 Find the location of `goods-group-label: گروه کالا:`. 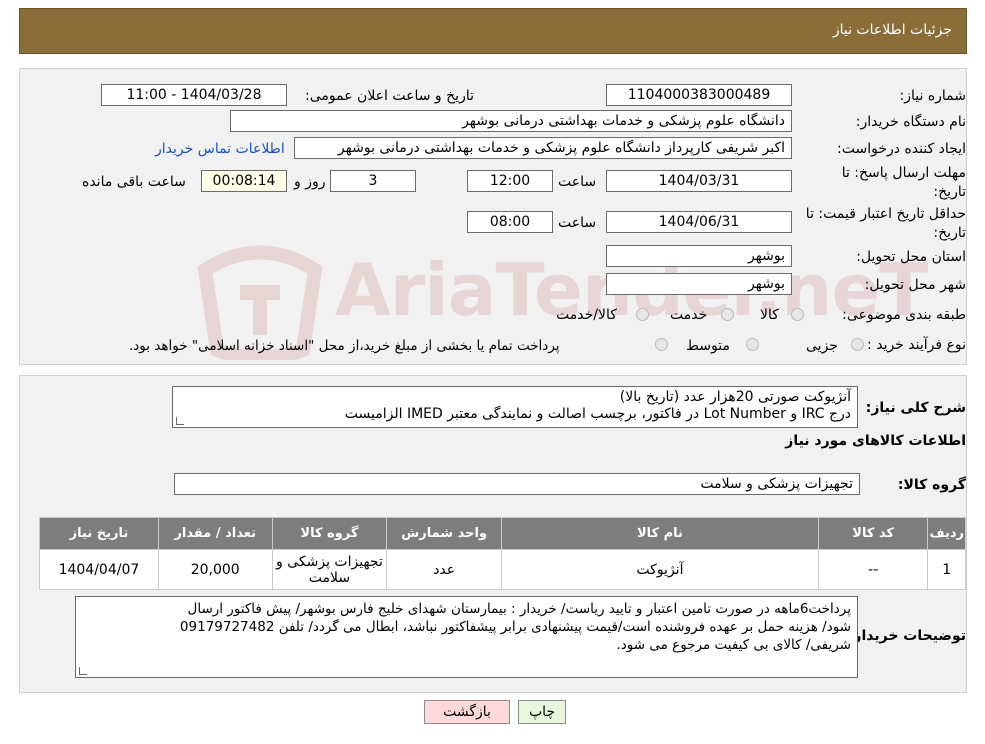

goods-group-label: گروه کالا: is located at coordinates (931, 485).